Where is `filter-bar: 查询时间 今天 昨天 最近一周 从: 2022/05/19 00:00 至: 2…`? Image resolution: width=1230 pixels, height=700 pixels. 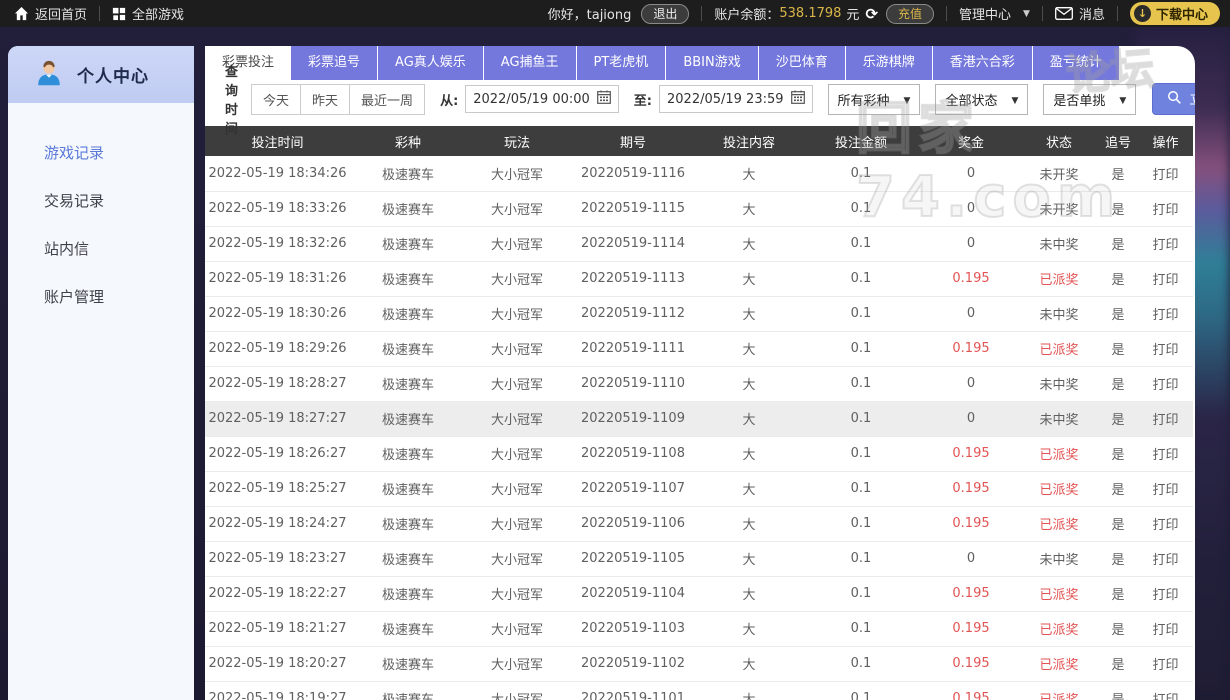
filter-bar: 查询时间 今天 昨天 最近一周 从: 2022/05/19 00:00 至: 2… is located at coordinates (700, 101).